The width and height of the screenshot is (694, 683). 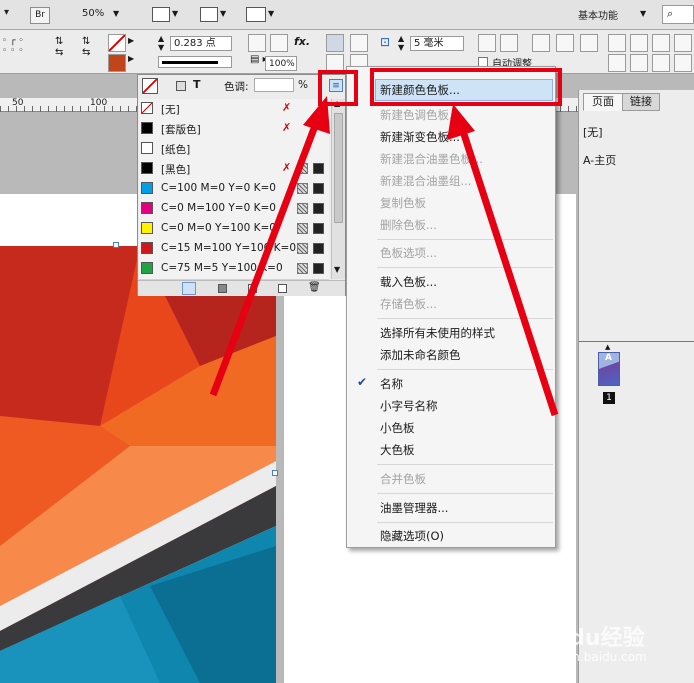 What do you see at coordinates (639, 63) in the screenshot?
I see `distribute-vcenter-icon` at bounding box center [639, 63].